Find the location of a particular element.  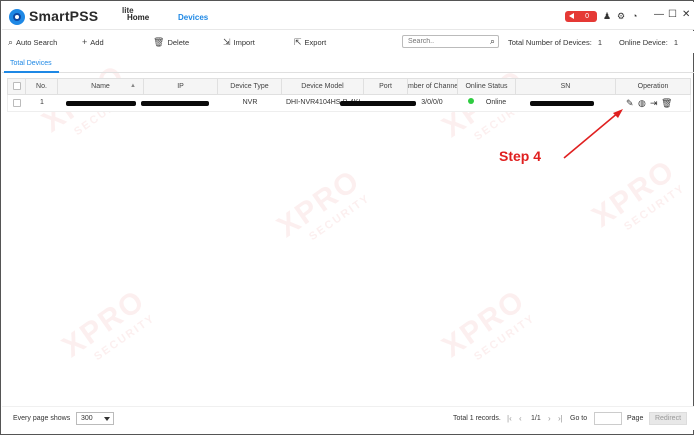

auto-search-button: ⌕ Auto Search is located at coordinates (32, 42).